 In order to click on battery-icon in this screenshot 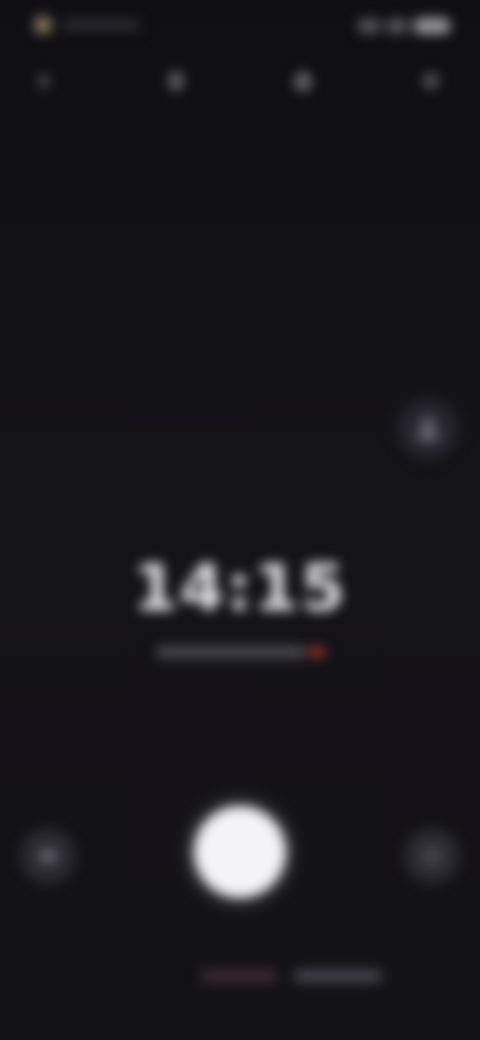, I will do `click(432, 26)`.